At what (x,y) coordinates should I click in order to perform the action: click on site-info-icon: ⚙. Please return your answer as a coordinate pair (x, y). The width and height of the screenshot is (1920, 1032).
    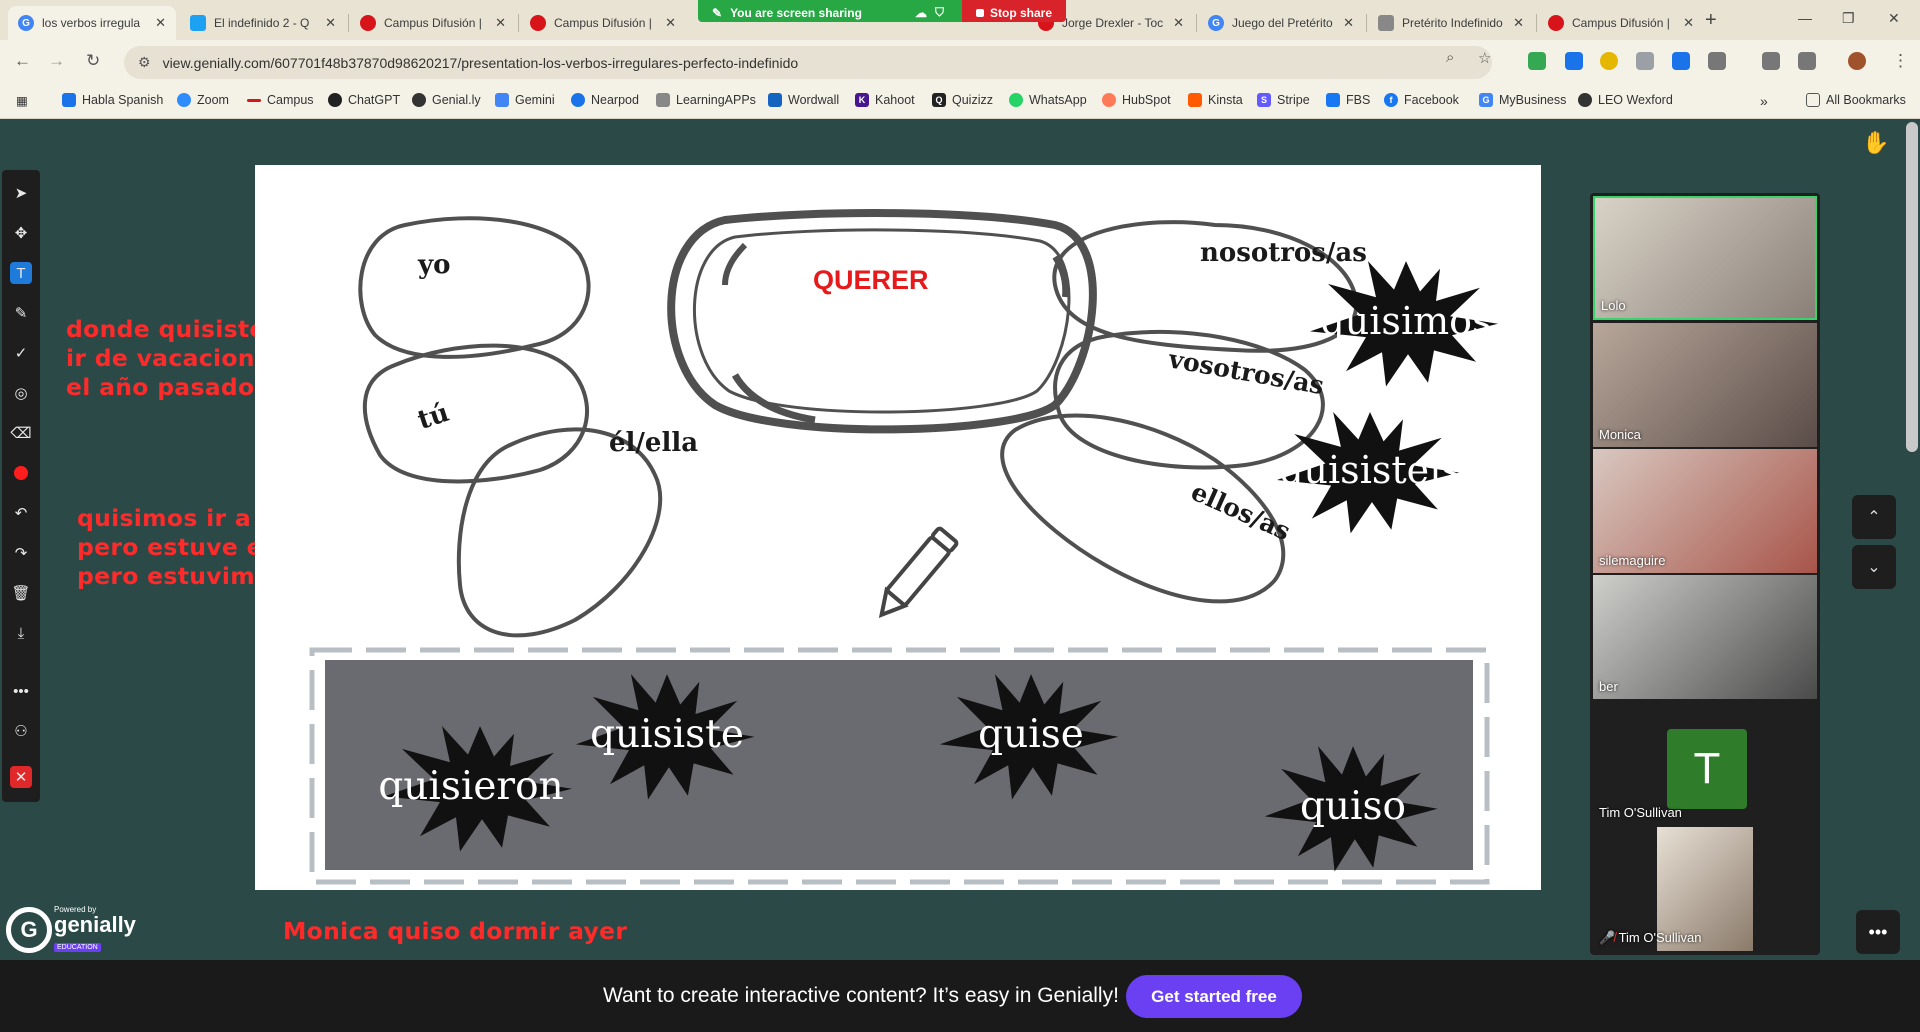
    Looking at the image, I should click on (144, 62).